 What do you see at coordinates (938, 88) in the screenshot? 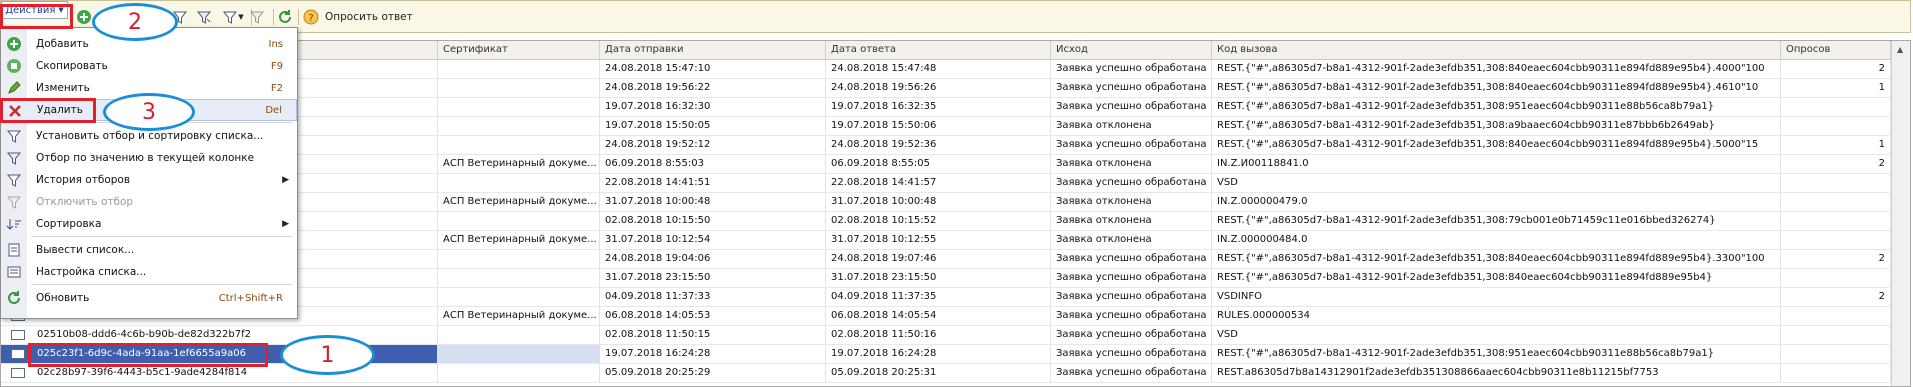
I see `cell-answer: 24.08.2018 19:56:26` at bounding box center [938, 88].